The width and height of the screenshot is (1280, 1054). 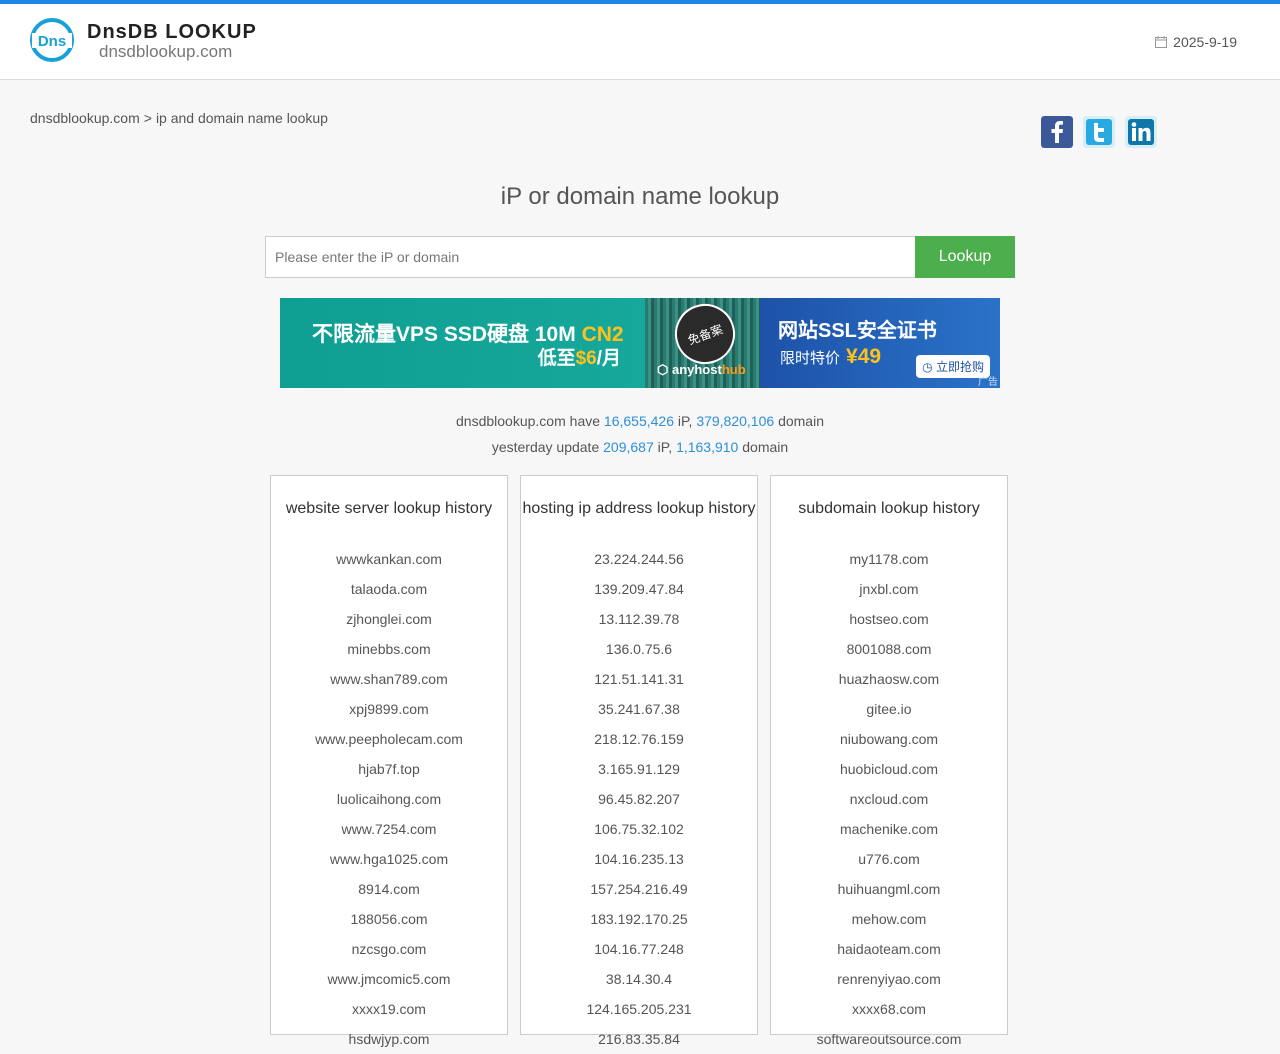 I want to click on history-link: nzcsgo.com, so click(x=389, y=949).